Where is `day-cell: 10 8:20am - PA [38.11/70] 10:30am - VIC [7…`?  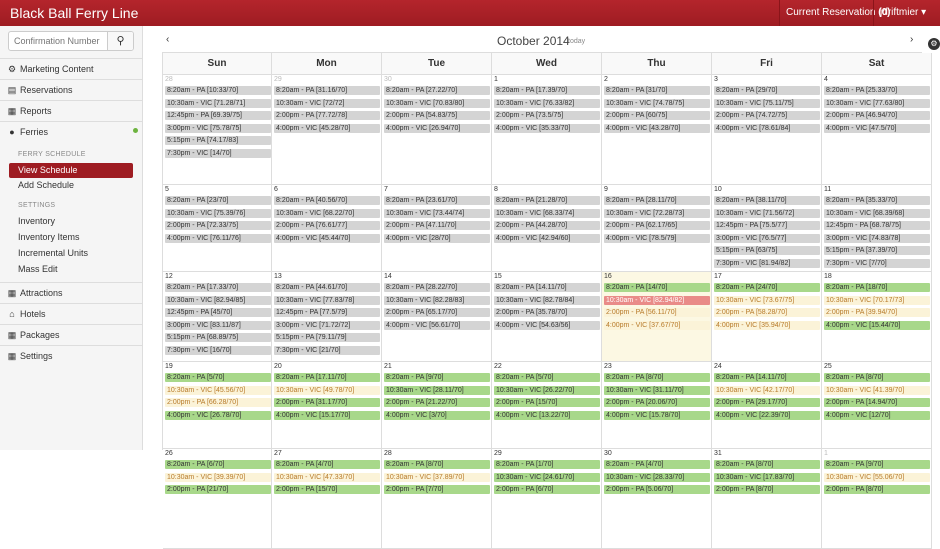 day-cell: 10 8:20am - PA [38.11/70] 10:30am - VIC [7… is located at coordinates (767, 228).